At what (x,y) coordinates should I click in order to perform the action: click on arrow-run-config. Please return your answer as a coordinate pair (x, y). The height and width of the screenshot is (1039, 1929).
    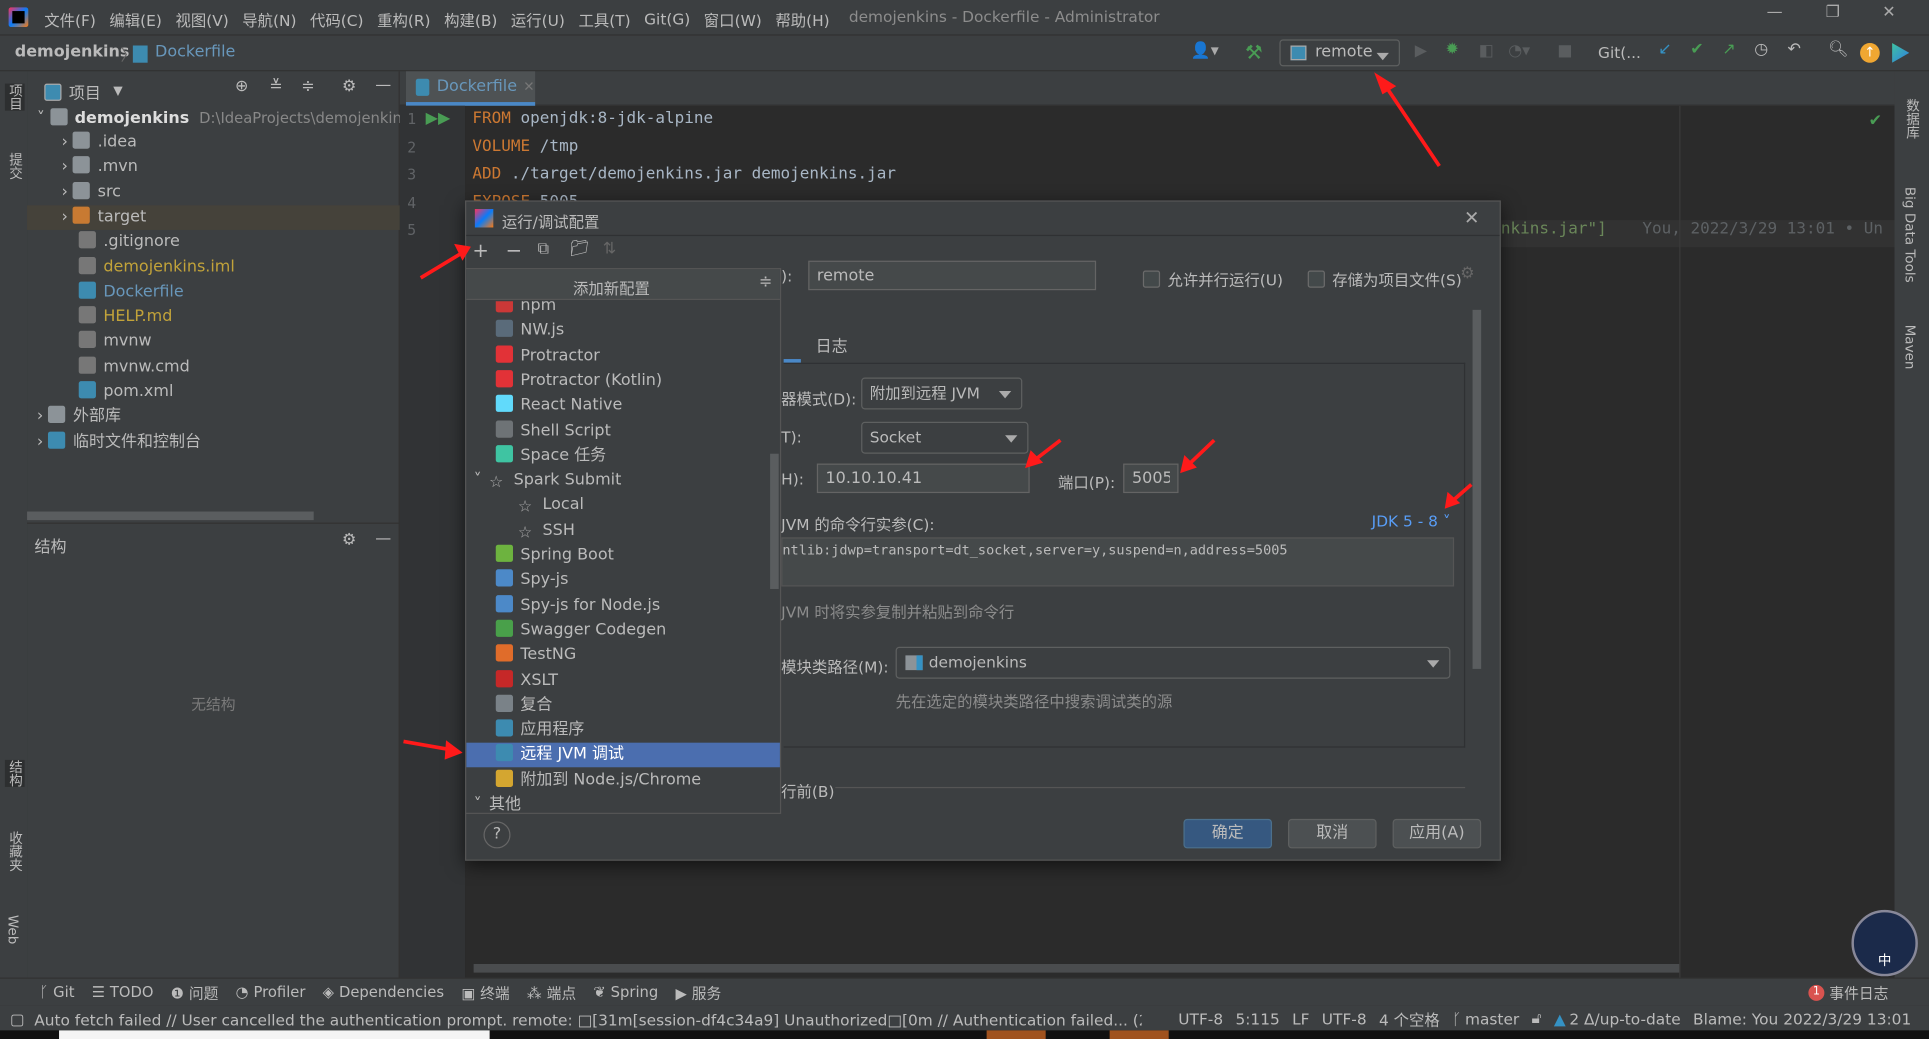
    Looking at the image, I should click on (1411, 125).